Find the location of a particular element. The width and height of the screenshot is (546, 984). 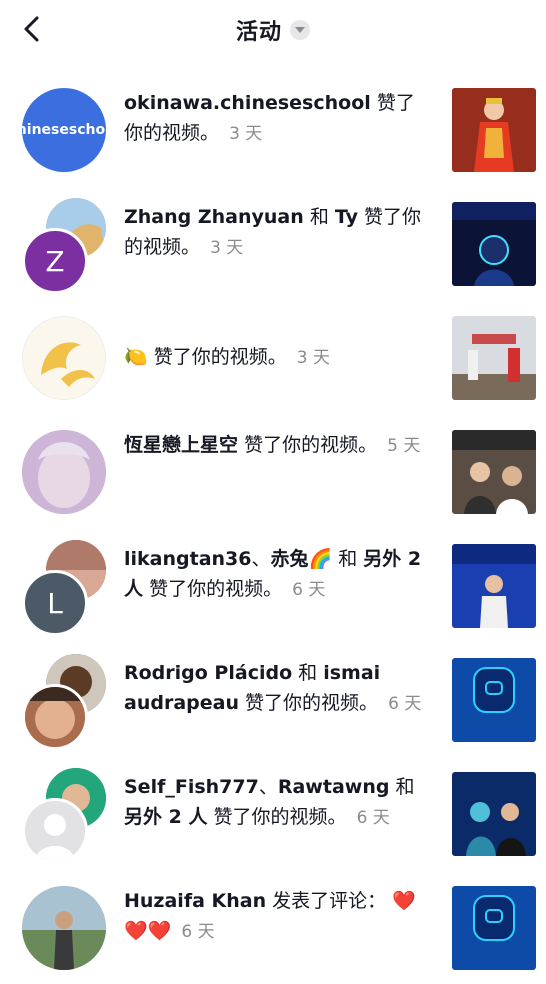

username: Zhang Zhanyuan is located at coordinates (214, 217).